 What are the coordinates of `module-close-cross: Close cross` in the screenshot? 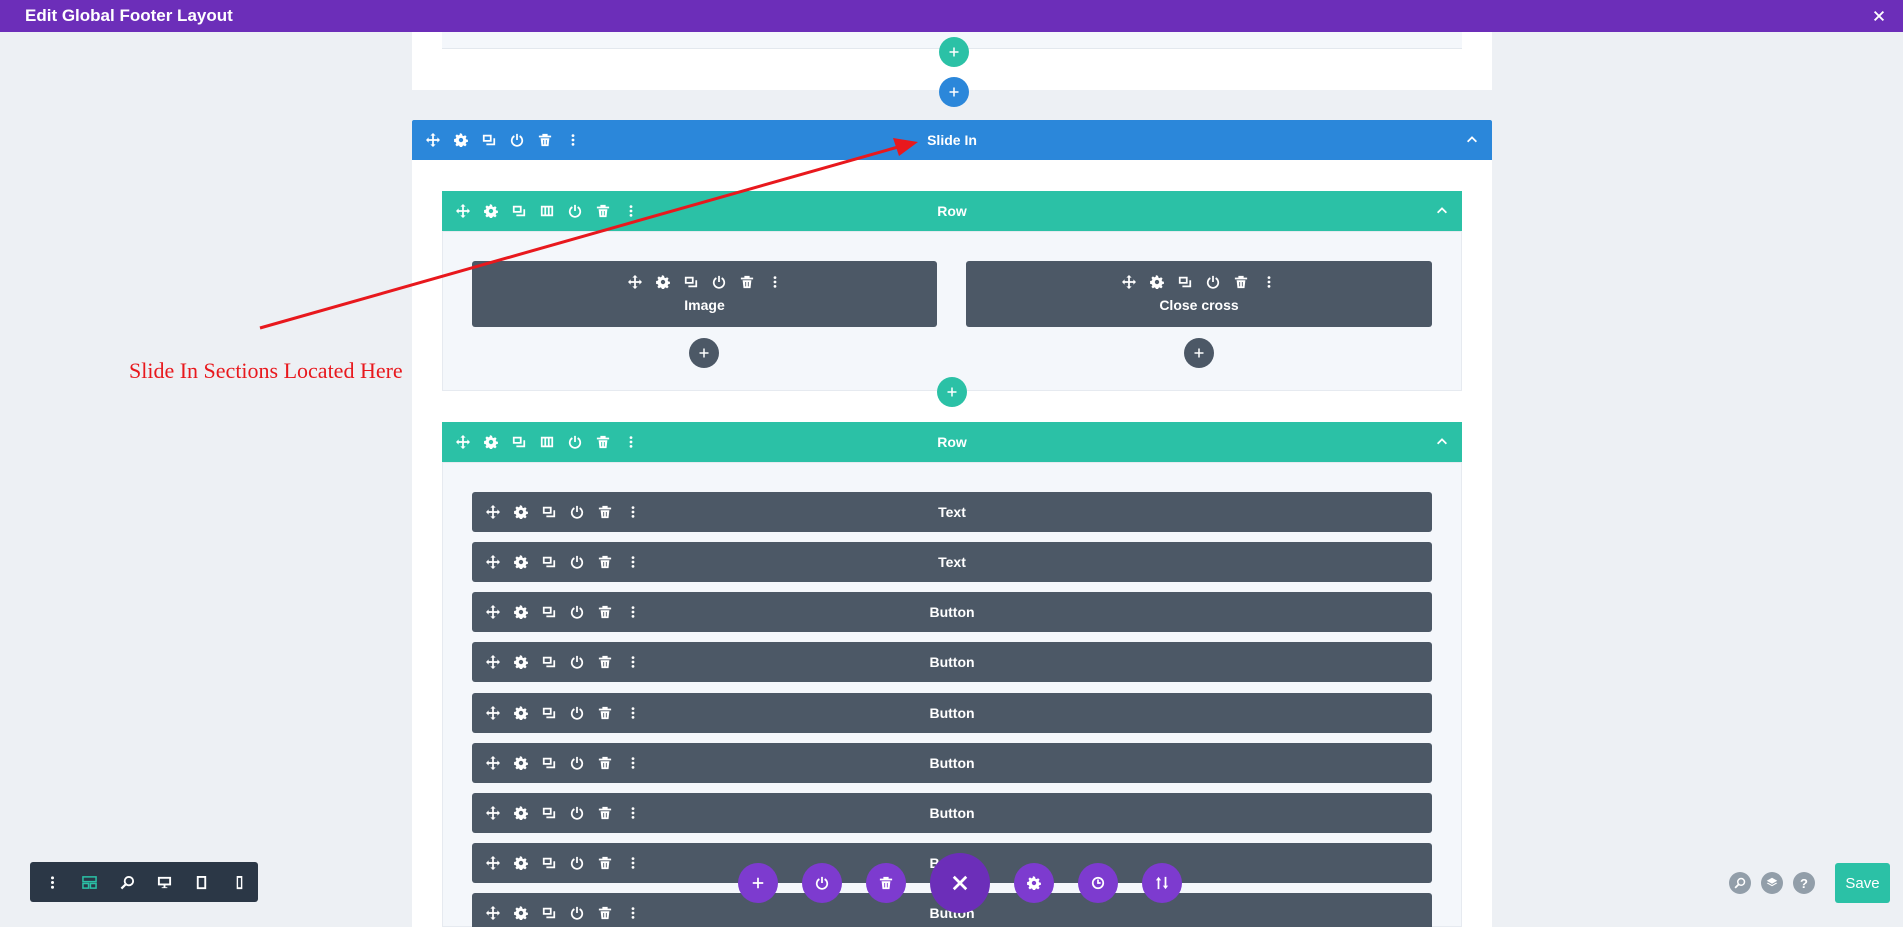 It's located at (1199, 294).